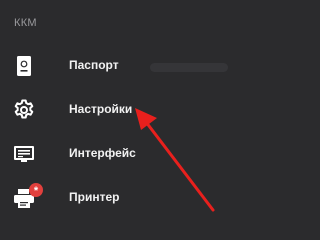 This screenshot has width=320, height=240. Describe the element at coordinates (101, 109) in the screenshot. I see `sidebar-item-label: Настройки` at that location.